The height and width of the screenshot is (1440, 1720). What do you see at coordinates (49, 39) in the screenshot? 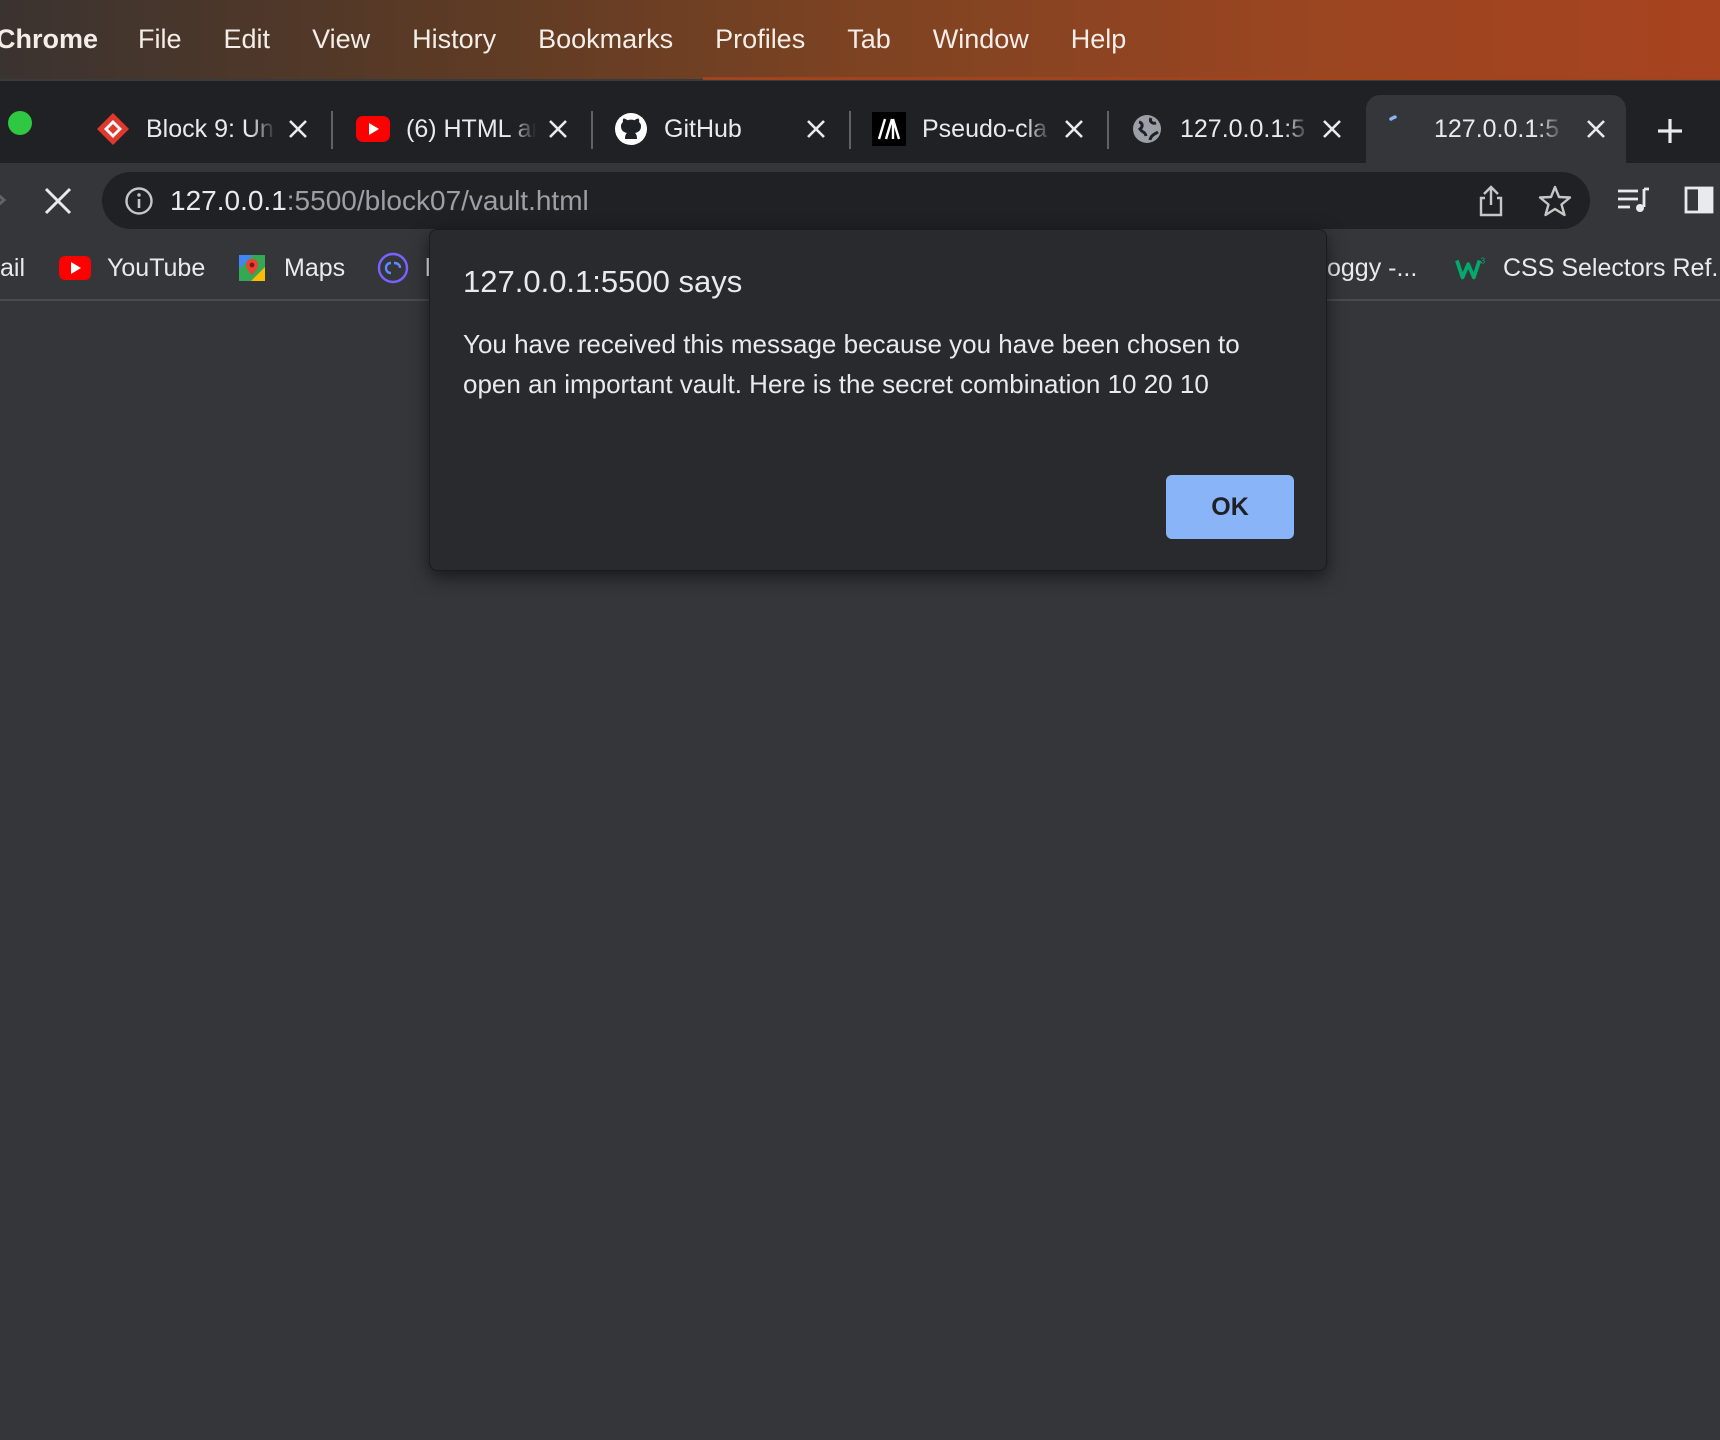
I see `menu-app-name: Chrome` at bounding box center [49, 39].